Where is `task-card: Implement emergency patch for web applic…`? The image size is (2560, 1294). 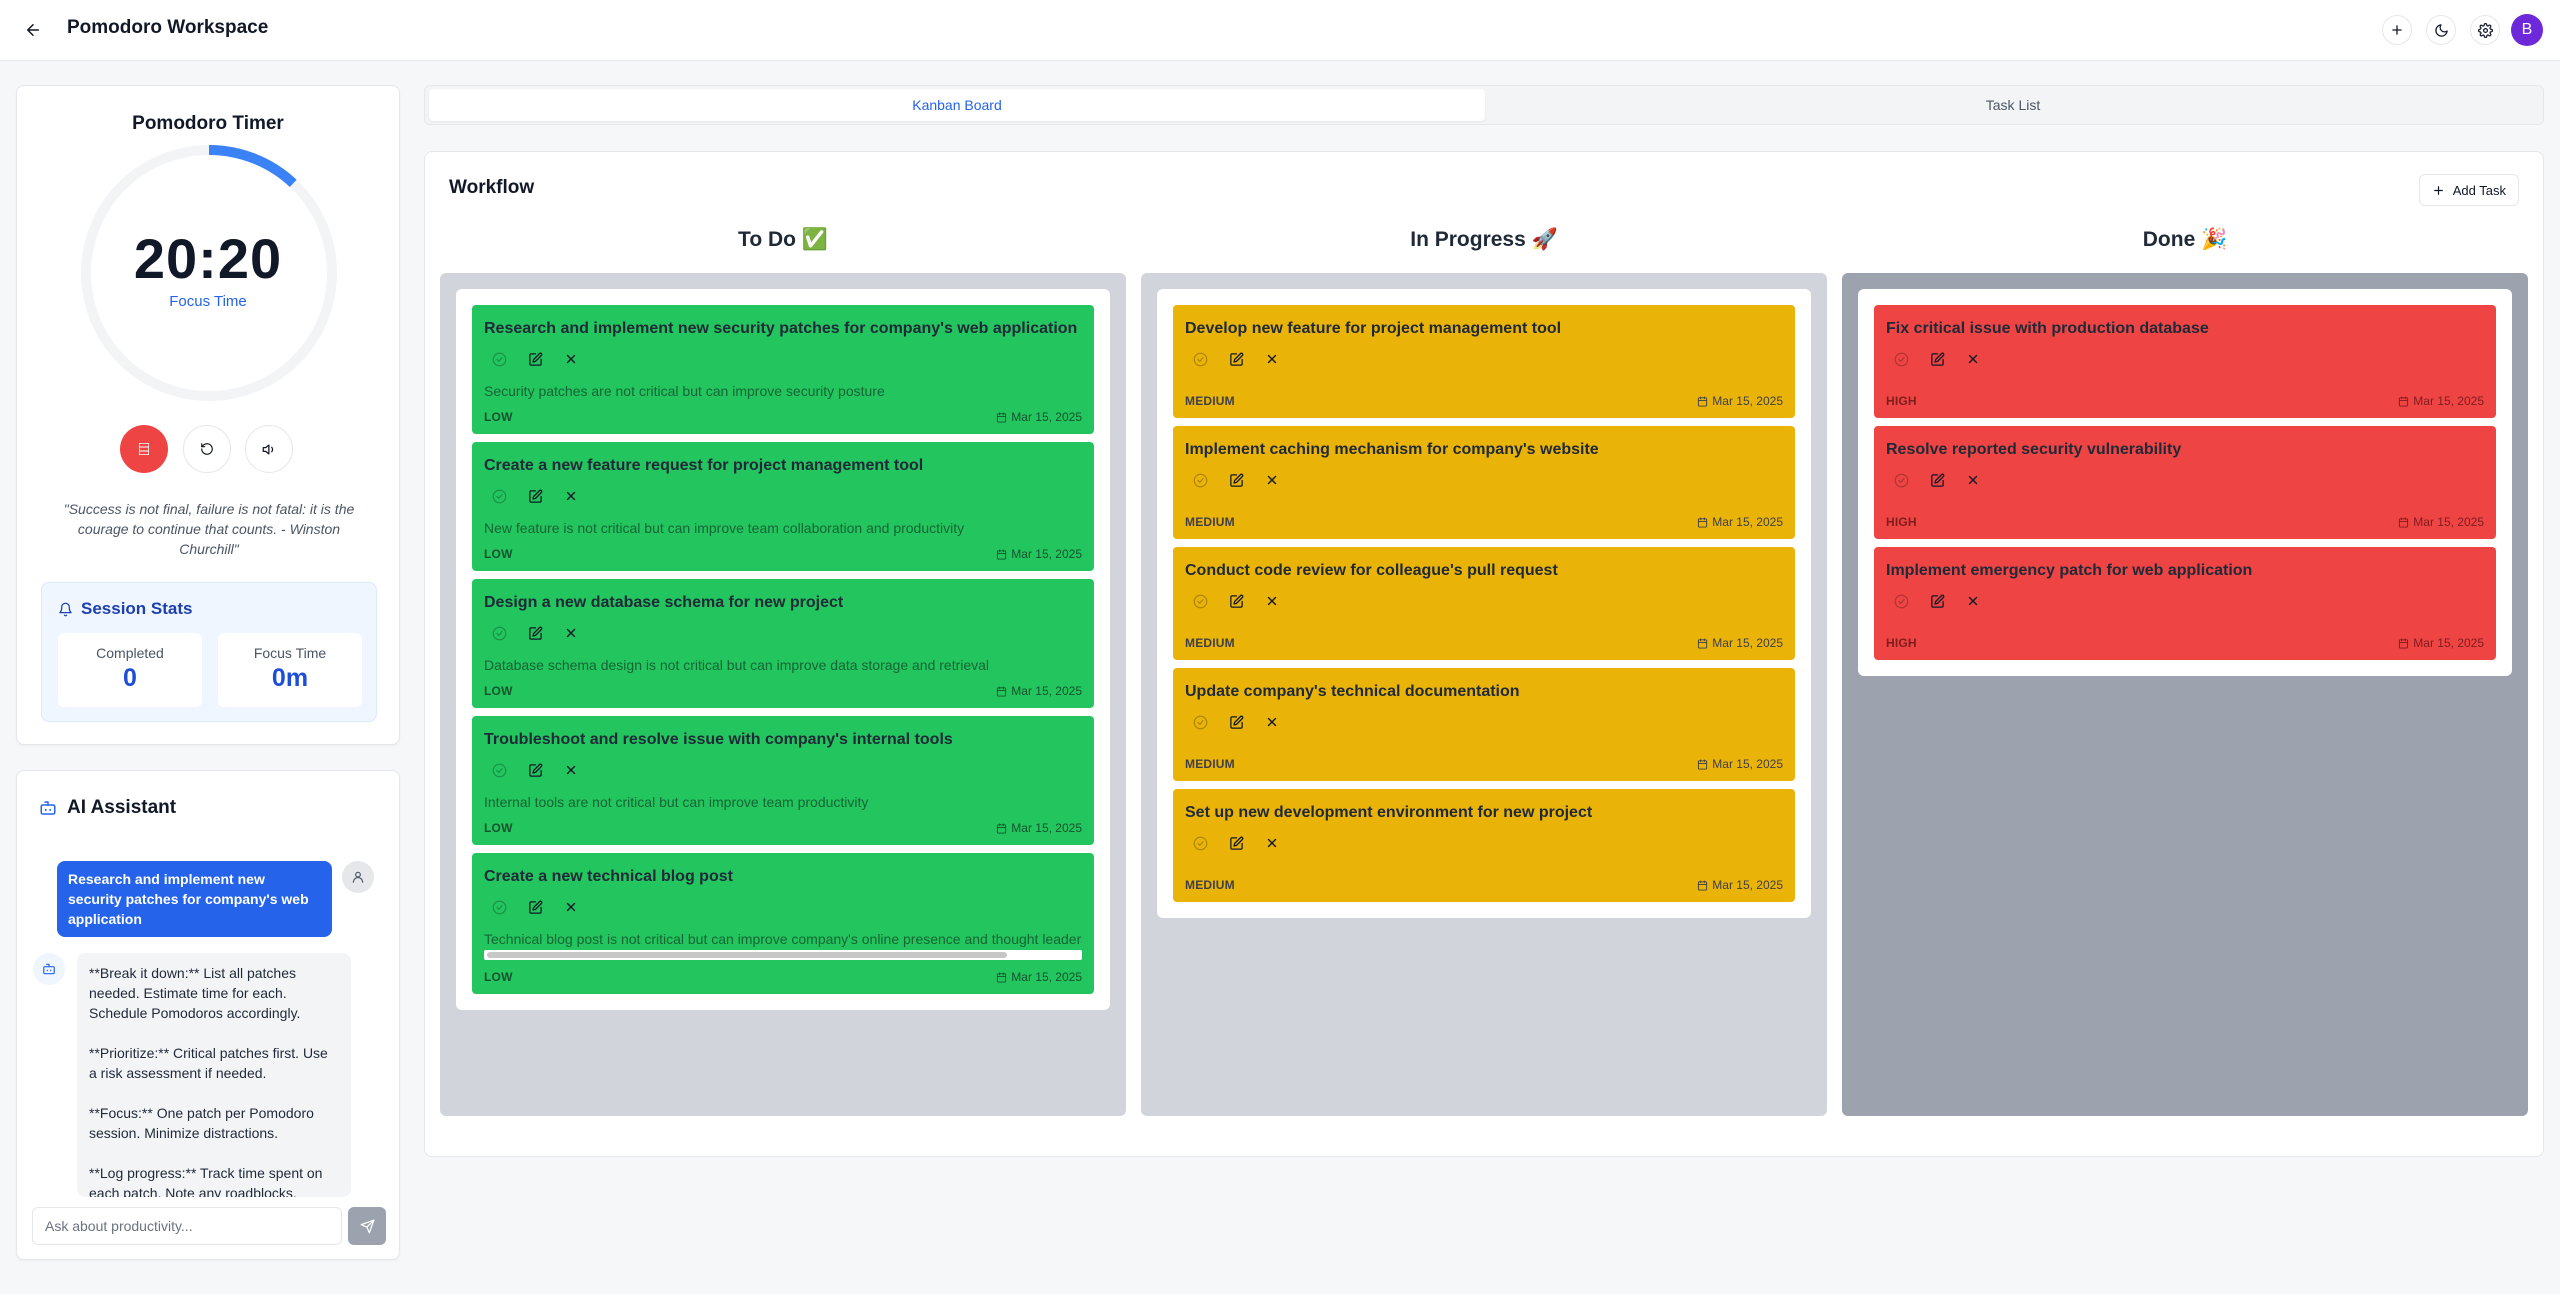 task-card: Implement emergency patch for web applic… is located at coordinates (2185, 603).